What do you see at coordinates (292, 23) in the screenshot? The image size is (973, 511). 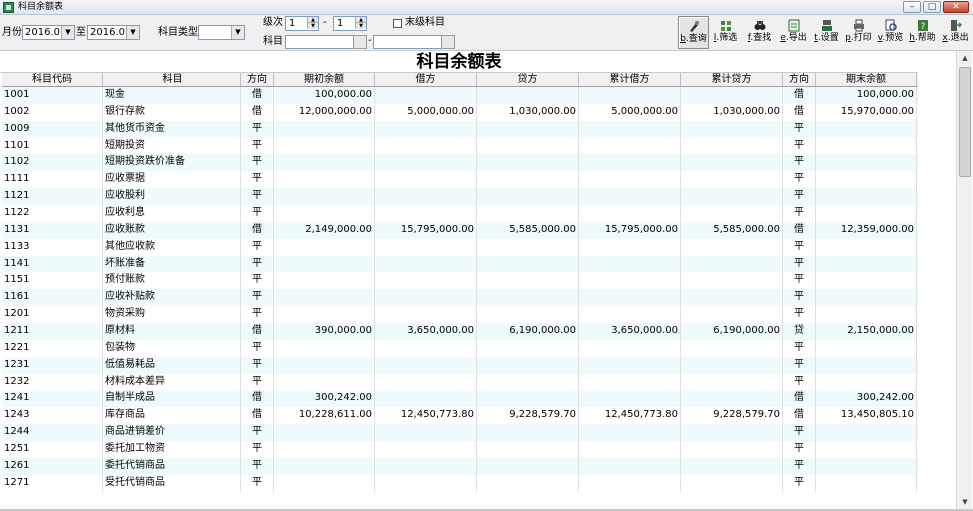 I see `level-from-value: 1` at bounding box center [292, 23].